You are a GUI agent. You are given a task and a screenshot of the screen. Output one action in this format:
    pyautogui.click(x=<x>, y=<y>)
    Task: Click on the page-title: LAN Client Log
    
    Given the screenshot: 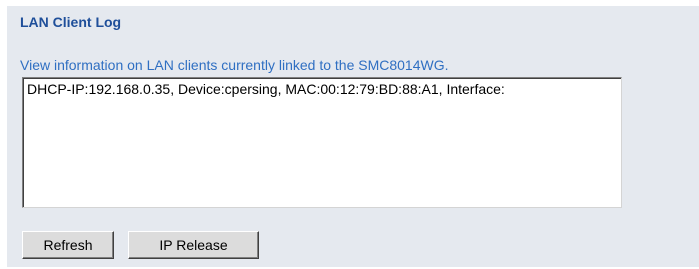 What is the action you would take?
    pyautogui.click(x=71, y=22)
    